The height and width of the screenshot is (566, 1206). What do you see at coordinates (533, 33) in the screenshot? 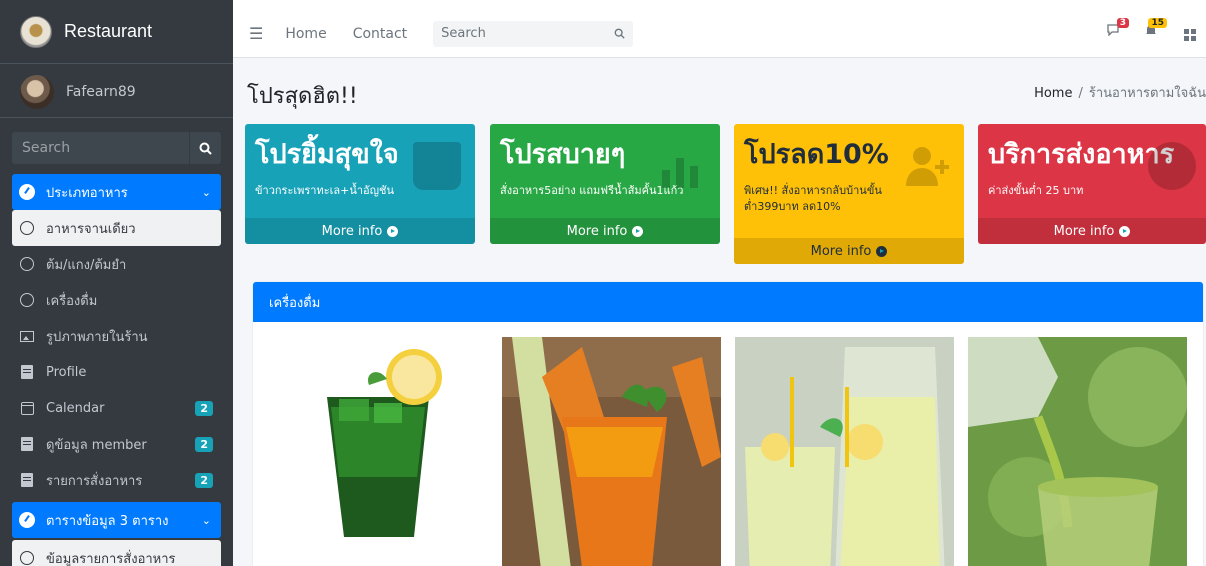
I see `navbar-search-input: Search` at bounding box center [533, 33].